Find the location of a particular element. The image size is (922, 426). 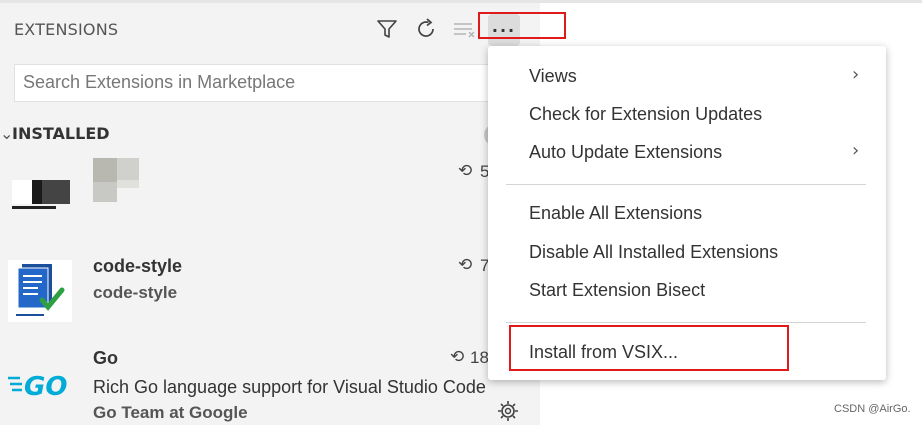

list-item: ⟲ 5 is located at coordinates (270, 190).